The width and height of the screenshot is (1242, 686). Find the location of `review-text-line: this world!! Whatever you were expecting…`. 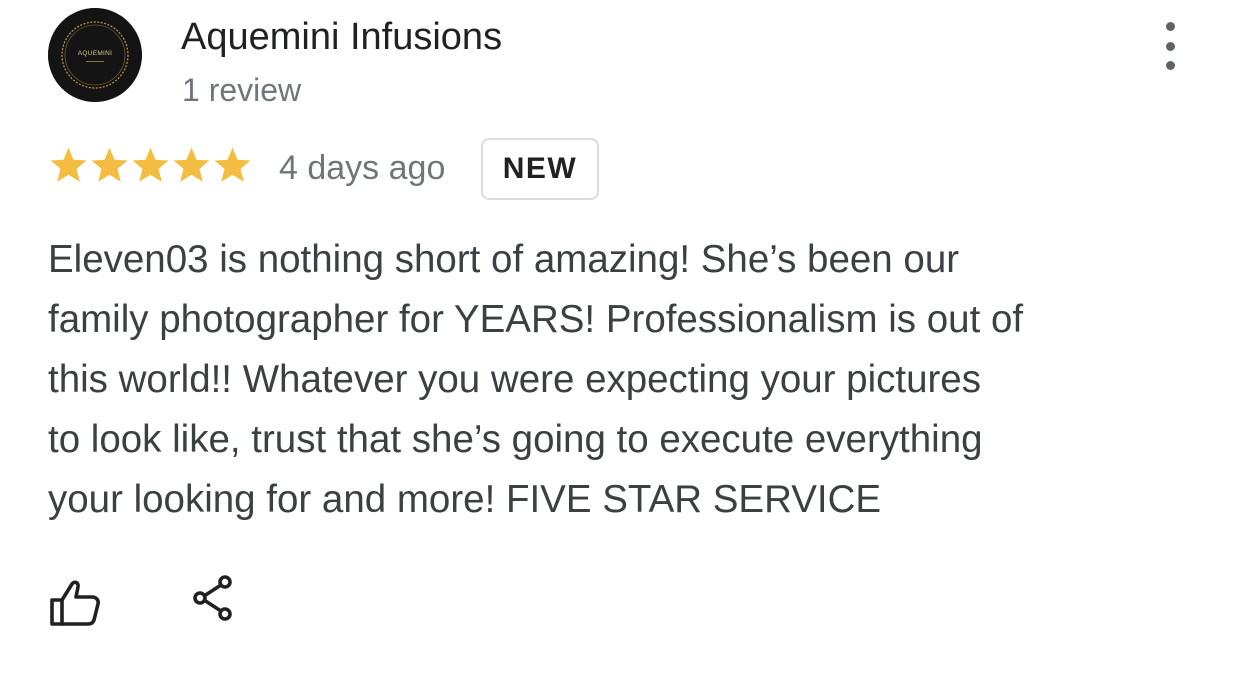

review-text-line: this world!! Whatever you were expecting… is located at coordinates (514, 379).